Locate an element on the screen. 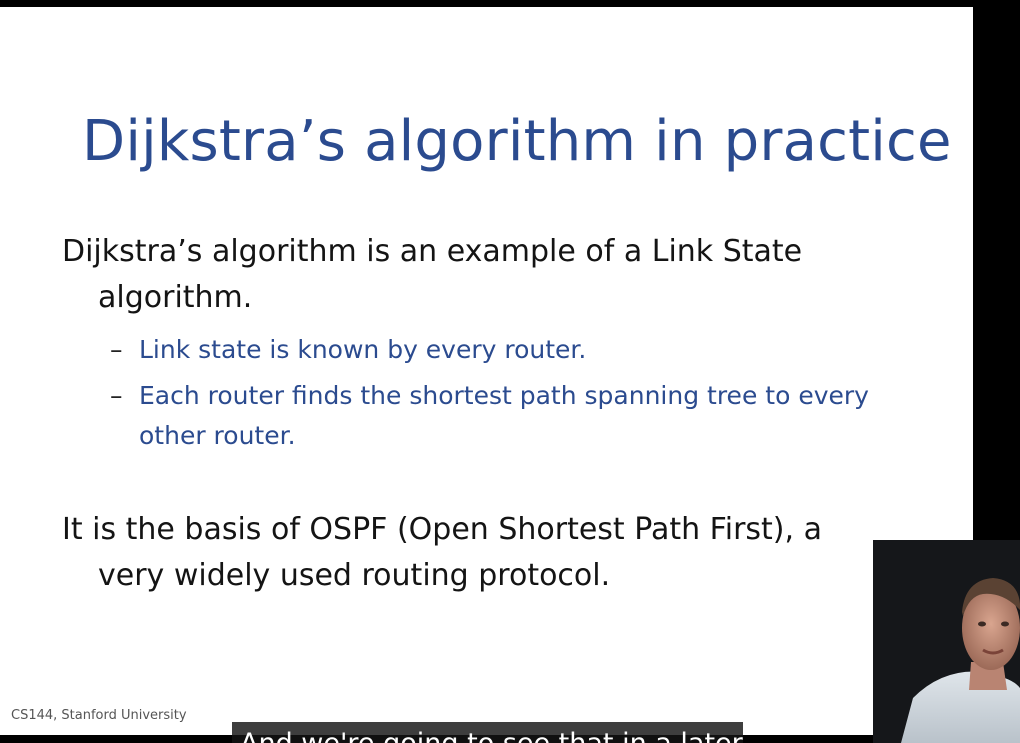 This screenshot has width=1020, height=743. slide-title: Dijkstra’s algorithm in practice is located at coordinates (517, 141).